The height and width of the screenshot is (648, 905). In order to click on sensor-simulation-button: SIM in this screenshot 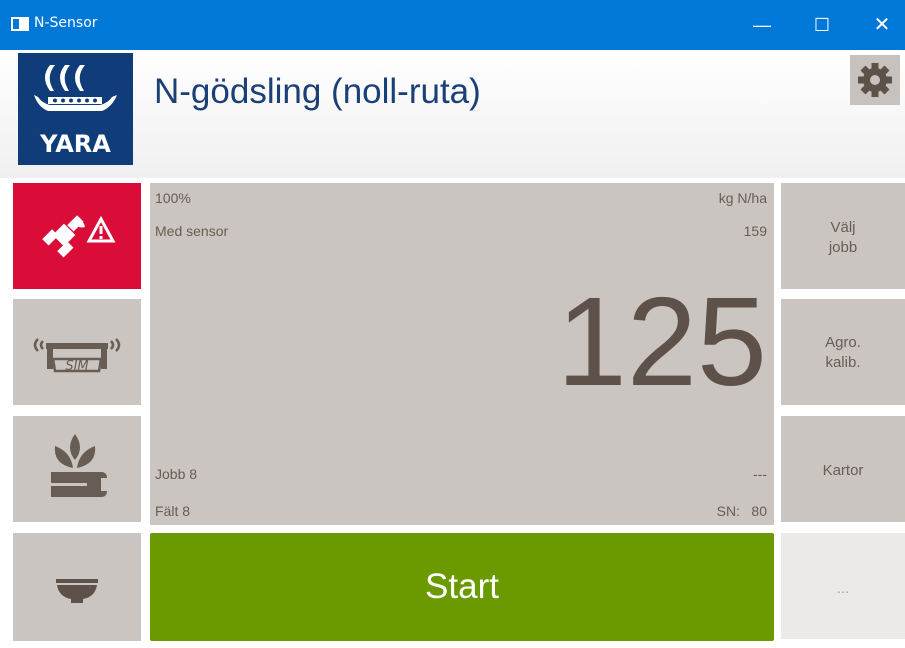, I will do `click(77, 352)`.